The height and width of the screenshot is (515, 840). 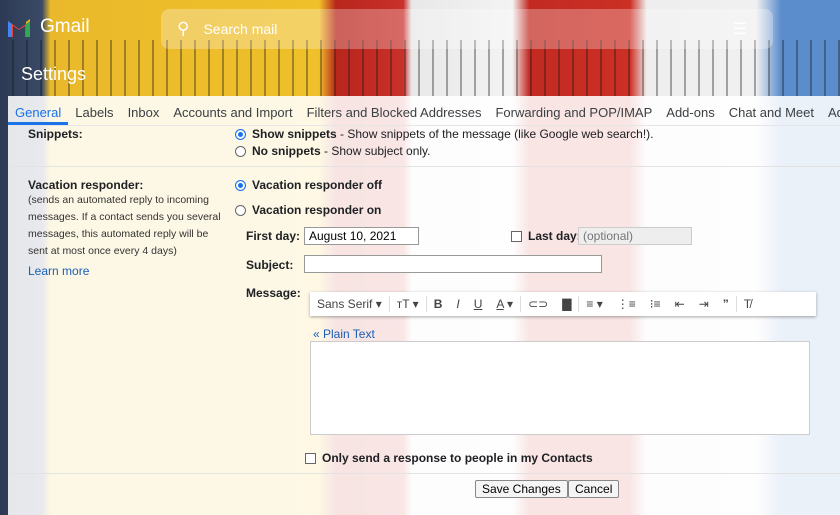 What do you see at coordinates (680, 304) in the screenshot?
I see `indent-less-icon: ⇤` at bounding box center [680, 304].